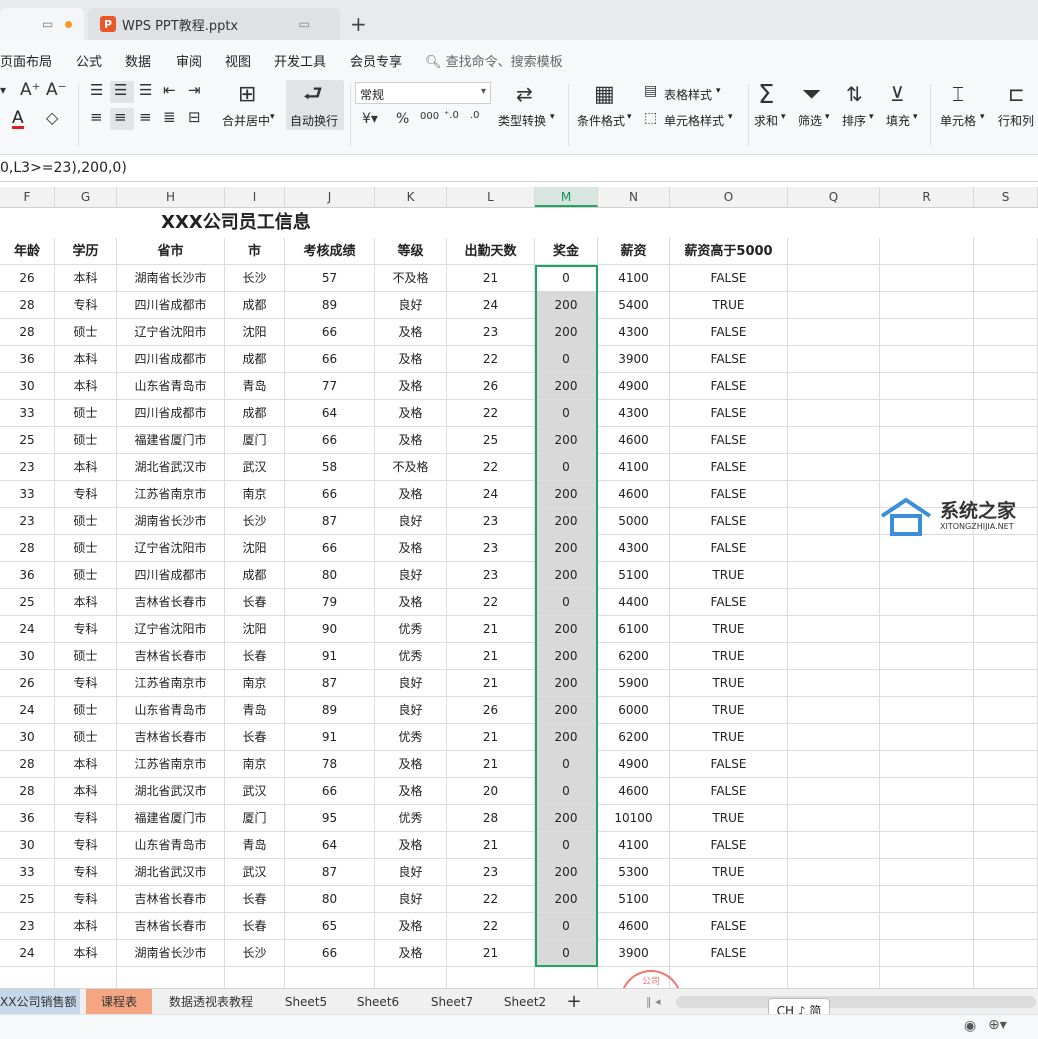 This screenshot has width=1038, height=1039. Describe the element at coordinates (519, 168) in the screenshot. I see `formula-bar: 0,L3>=23),200,0)` at that location.